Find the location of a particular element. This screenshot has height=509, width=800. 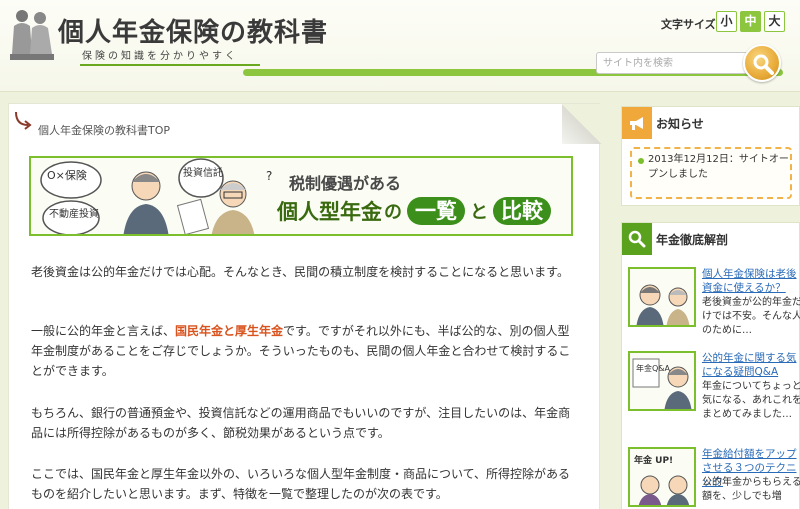

article-description: 公的年金からもらえる額を、少しでも増 is located at coordinates (751, 489).